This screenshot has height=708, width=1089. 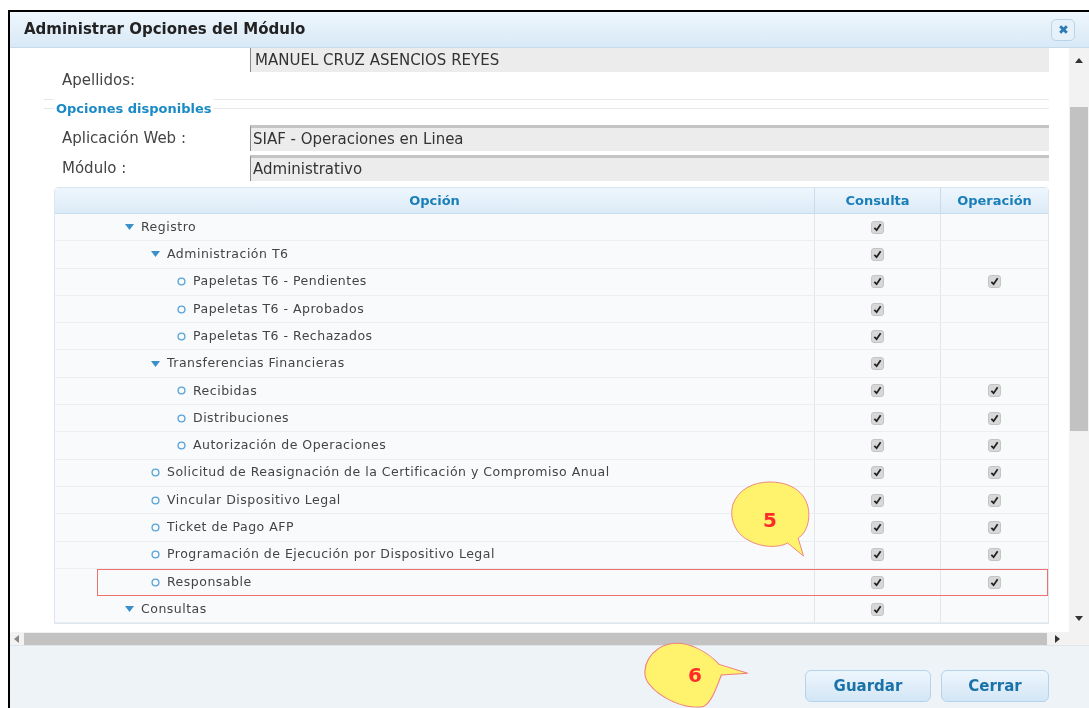 I want to click on close-button, so click(x=1063, y=29).